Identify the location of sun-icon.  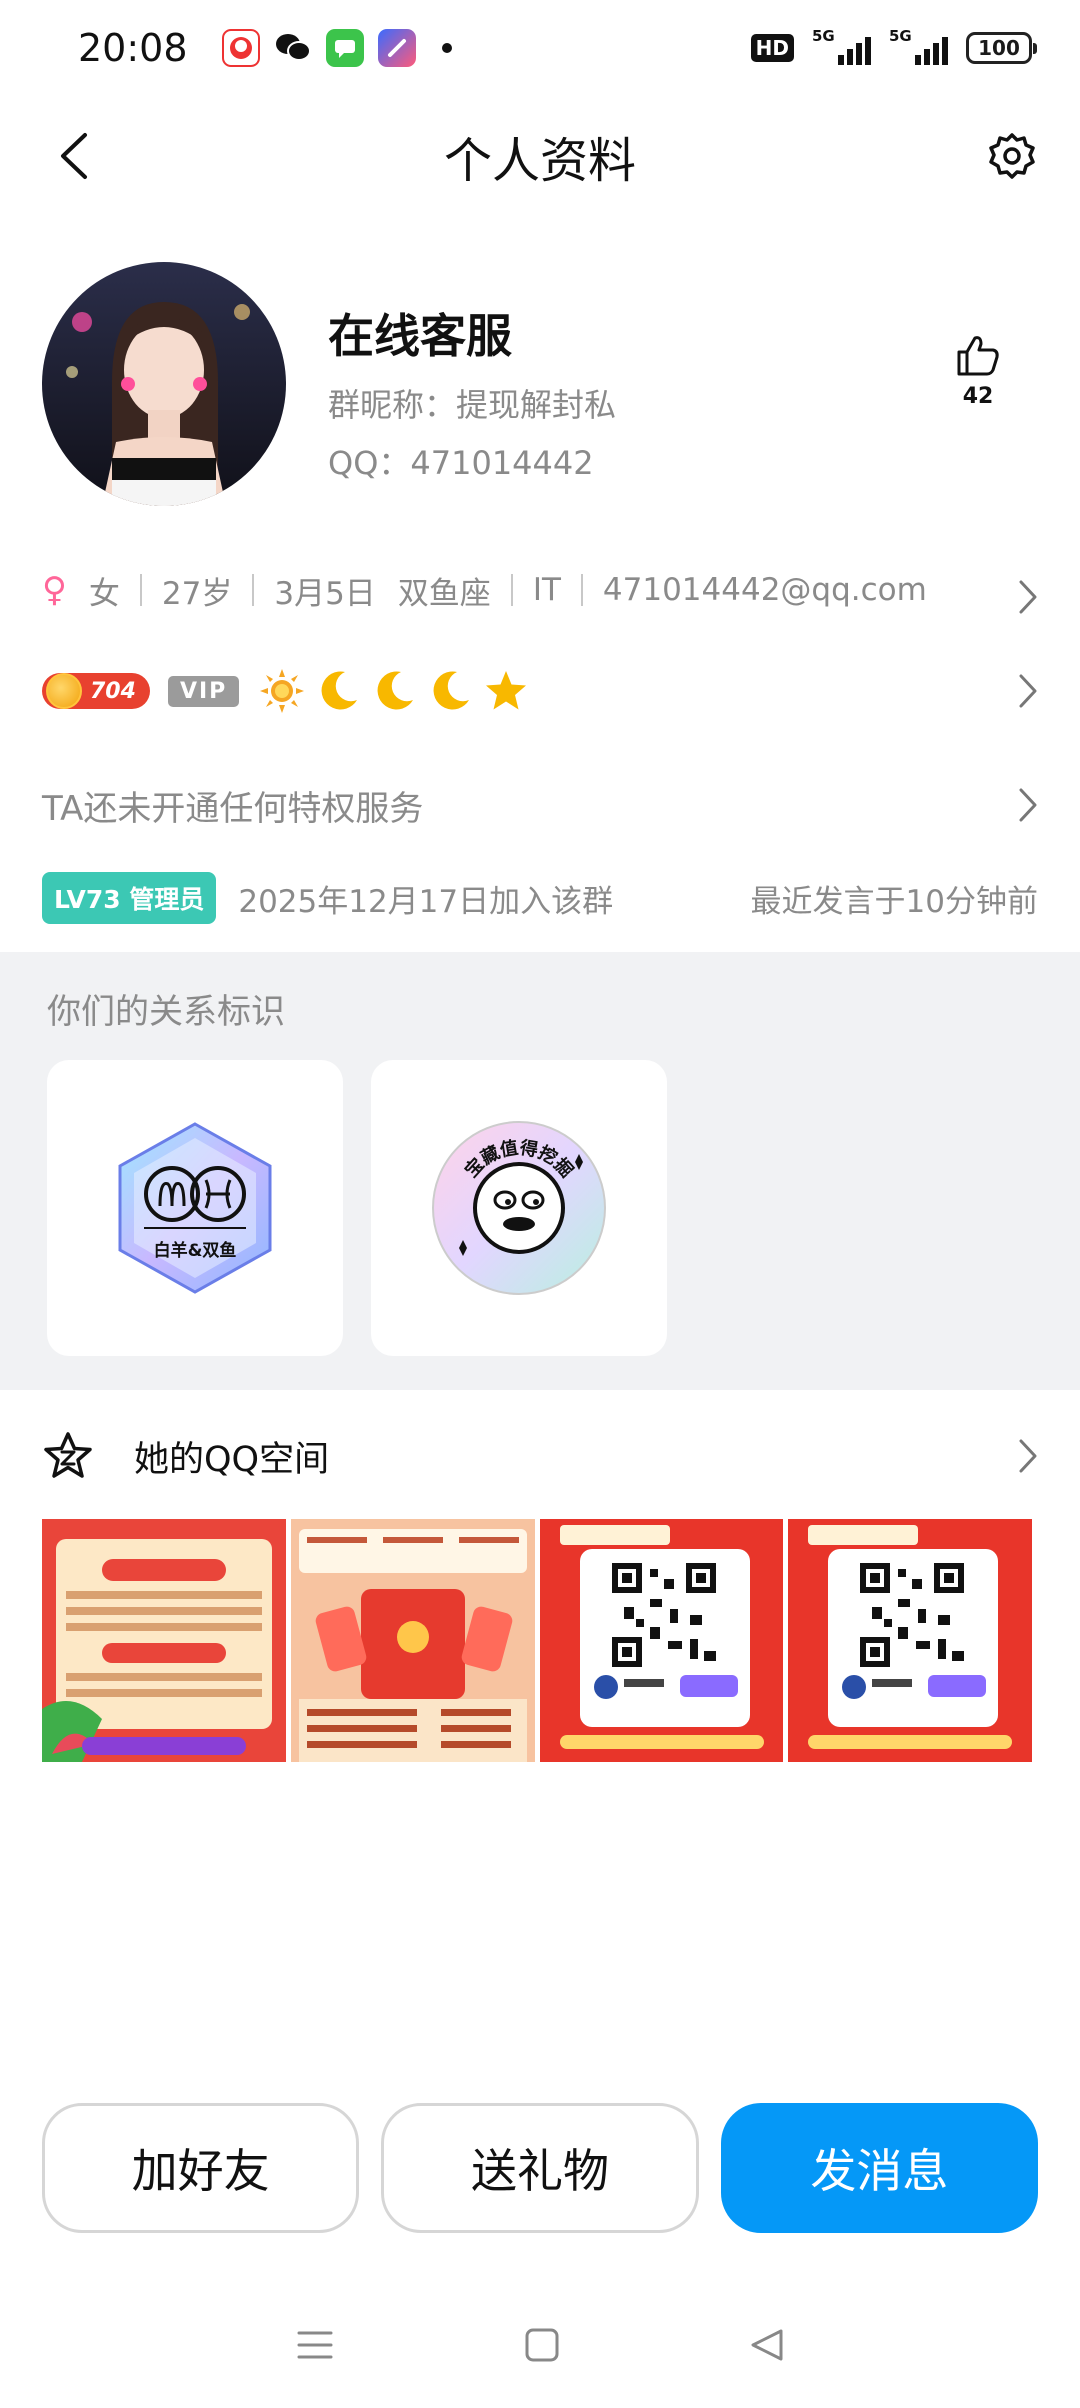
(282, 691).